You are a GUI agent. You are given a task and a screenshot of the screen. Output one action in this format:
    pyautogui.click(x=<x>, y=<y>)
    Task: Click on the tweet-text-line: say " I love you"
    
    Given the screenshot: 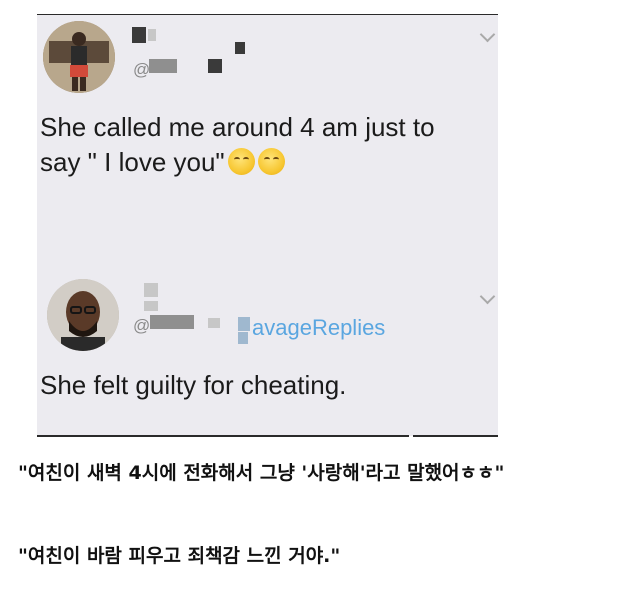 What is the action you would take?
    pyautogui.click(x=237, y=162)
    